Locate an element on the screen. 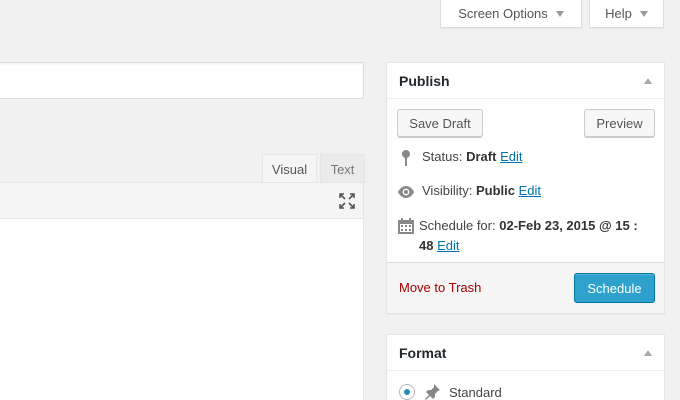 The width and height of the screenshot is (680, 400). calendar-icon is located at coordinates (406, 226).